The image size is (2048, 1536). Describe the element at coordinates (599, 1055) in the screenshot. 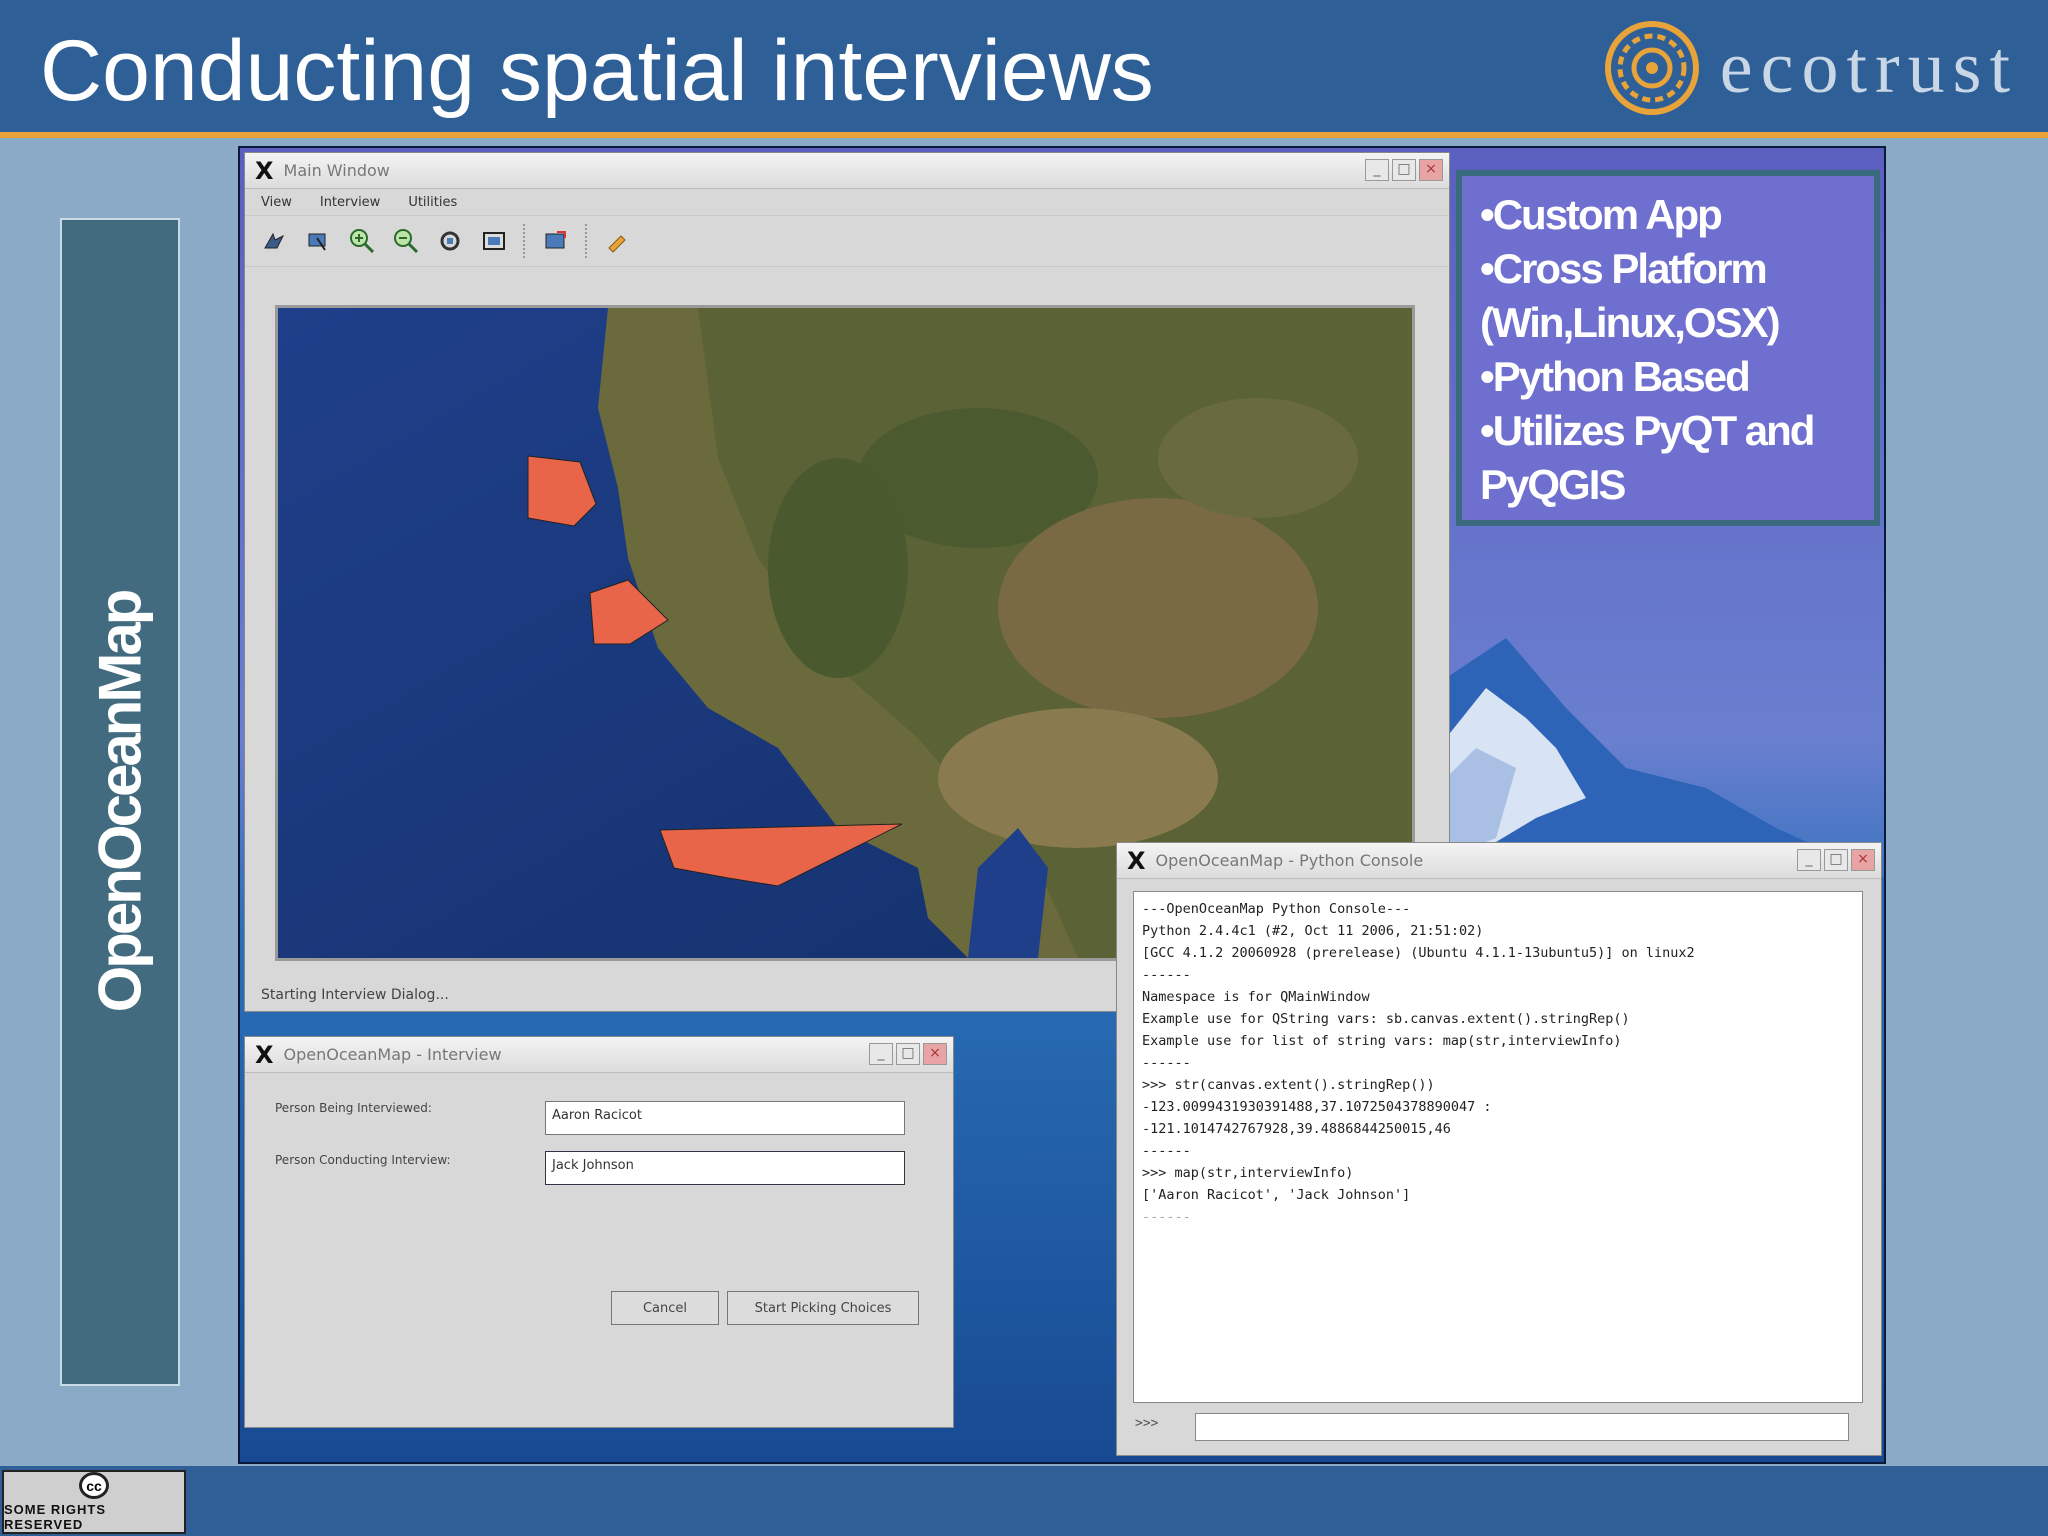

I see `interview-window-titlebar: X OpenOceanMap - Interview _ □ ×` at that location.